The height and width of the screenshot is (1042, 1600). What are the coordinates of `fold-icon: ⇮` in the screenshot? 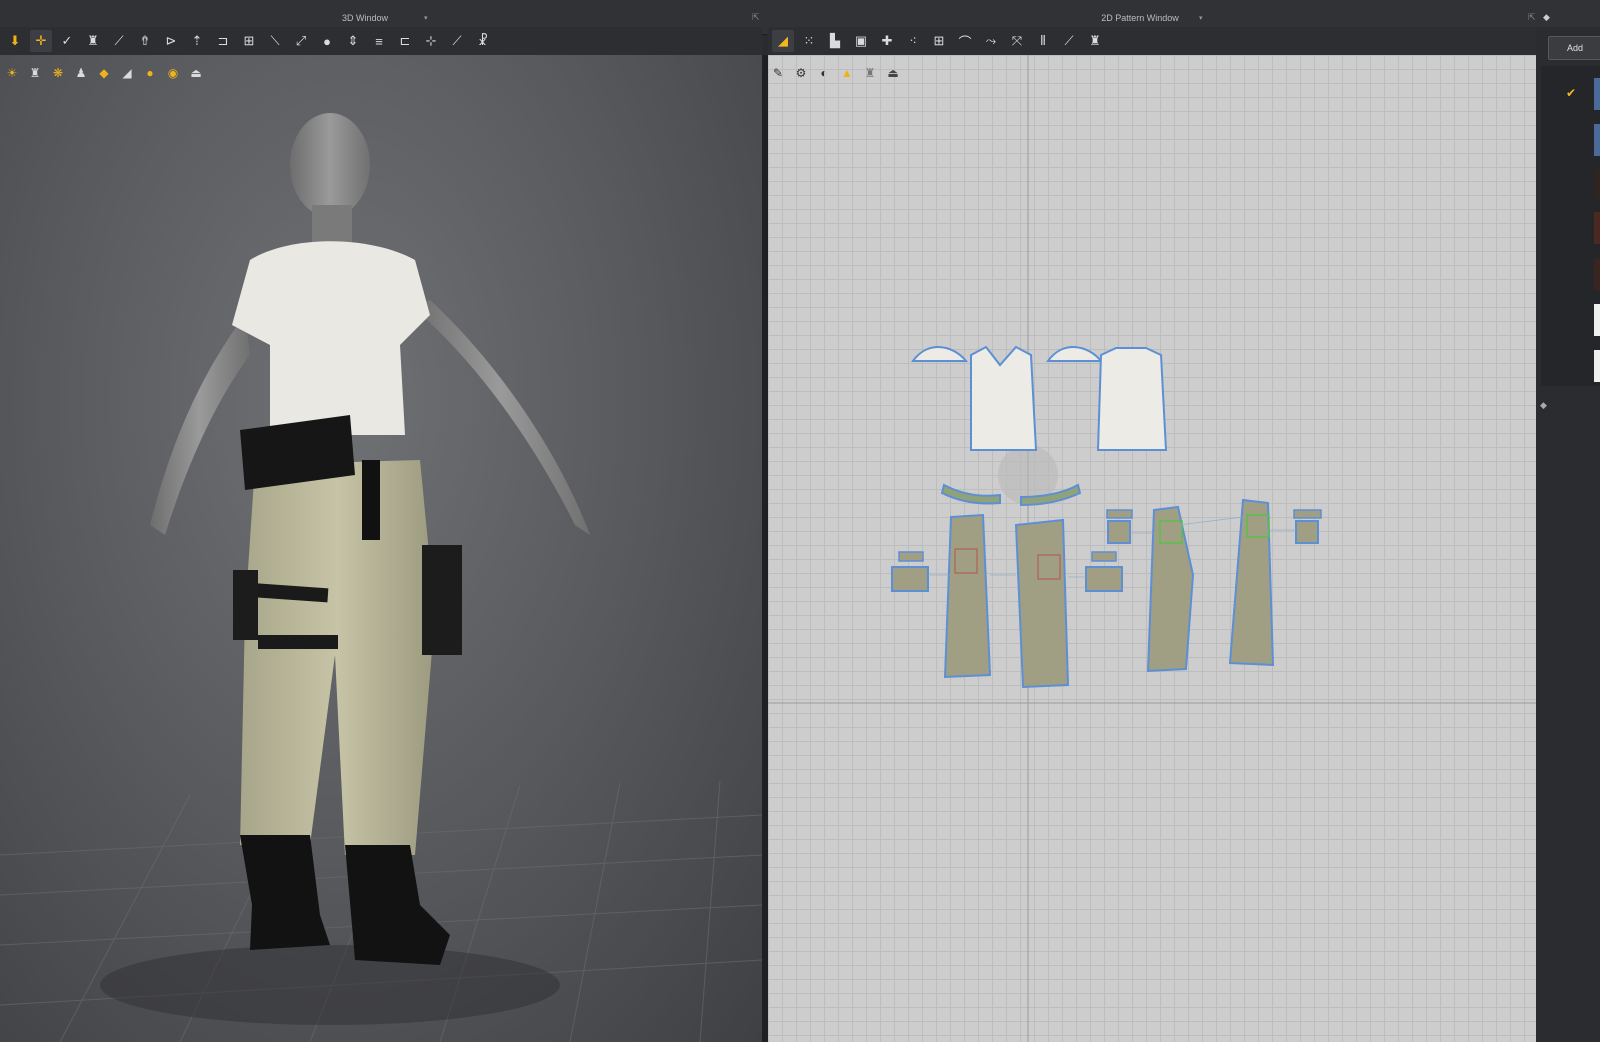 It's located at (145, 41).